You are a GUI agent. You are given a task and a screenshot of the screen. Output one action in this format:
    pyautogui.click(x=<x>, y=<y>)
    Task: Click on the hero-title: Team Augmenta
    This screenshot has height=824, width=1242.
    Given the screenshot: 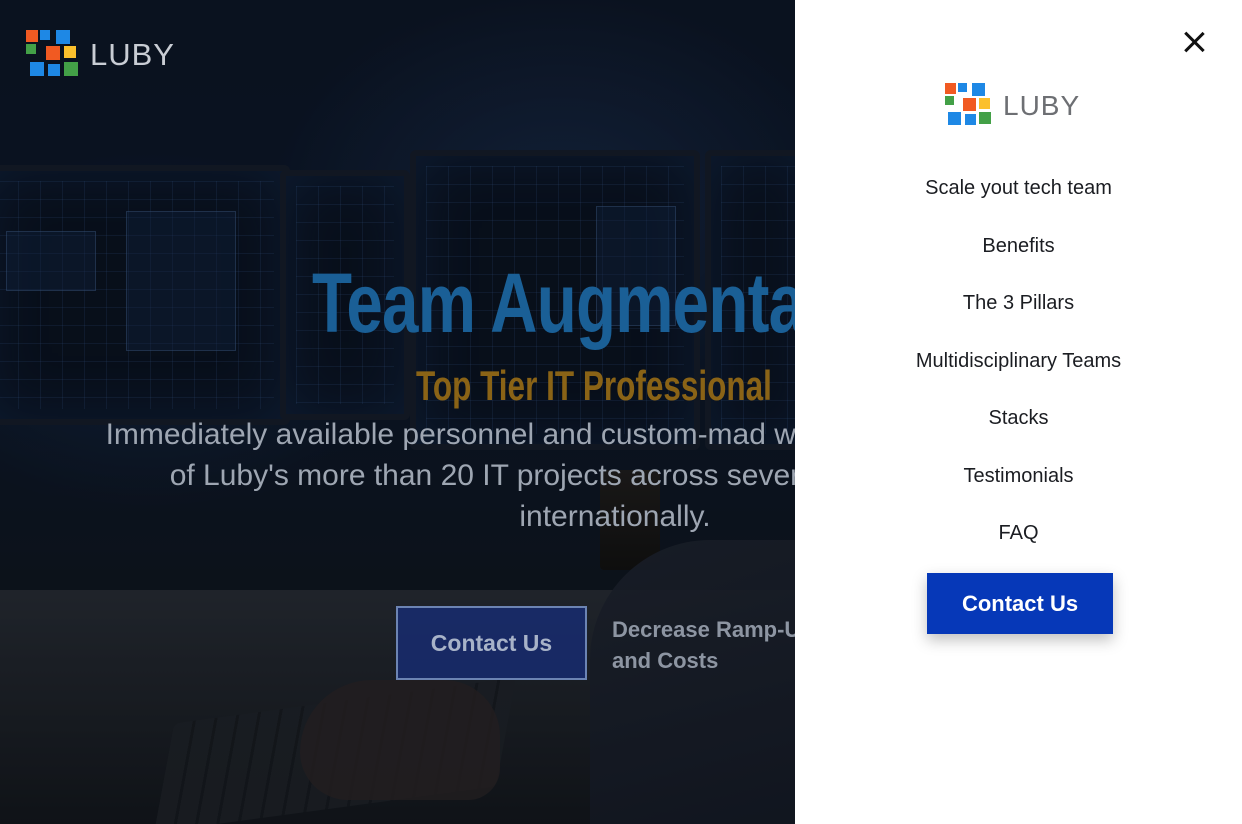 What is the action you would take?
    pyautogui.click(x=553, y=303)
    